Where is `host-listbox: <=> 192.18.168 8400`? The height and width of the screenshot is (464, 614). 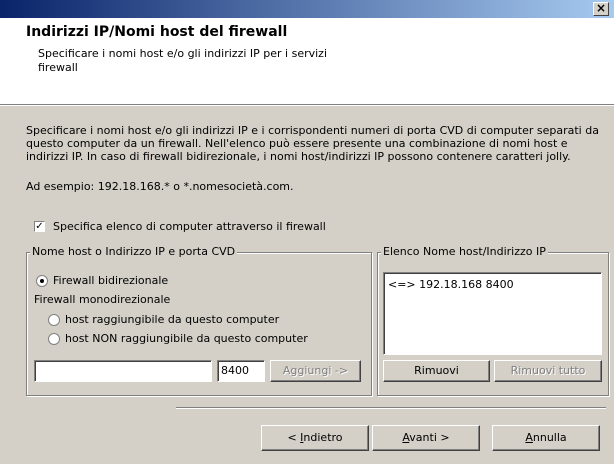 host-listbox: <=> 192.18.168 8400 is located at coordinates (492, 313).